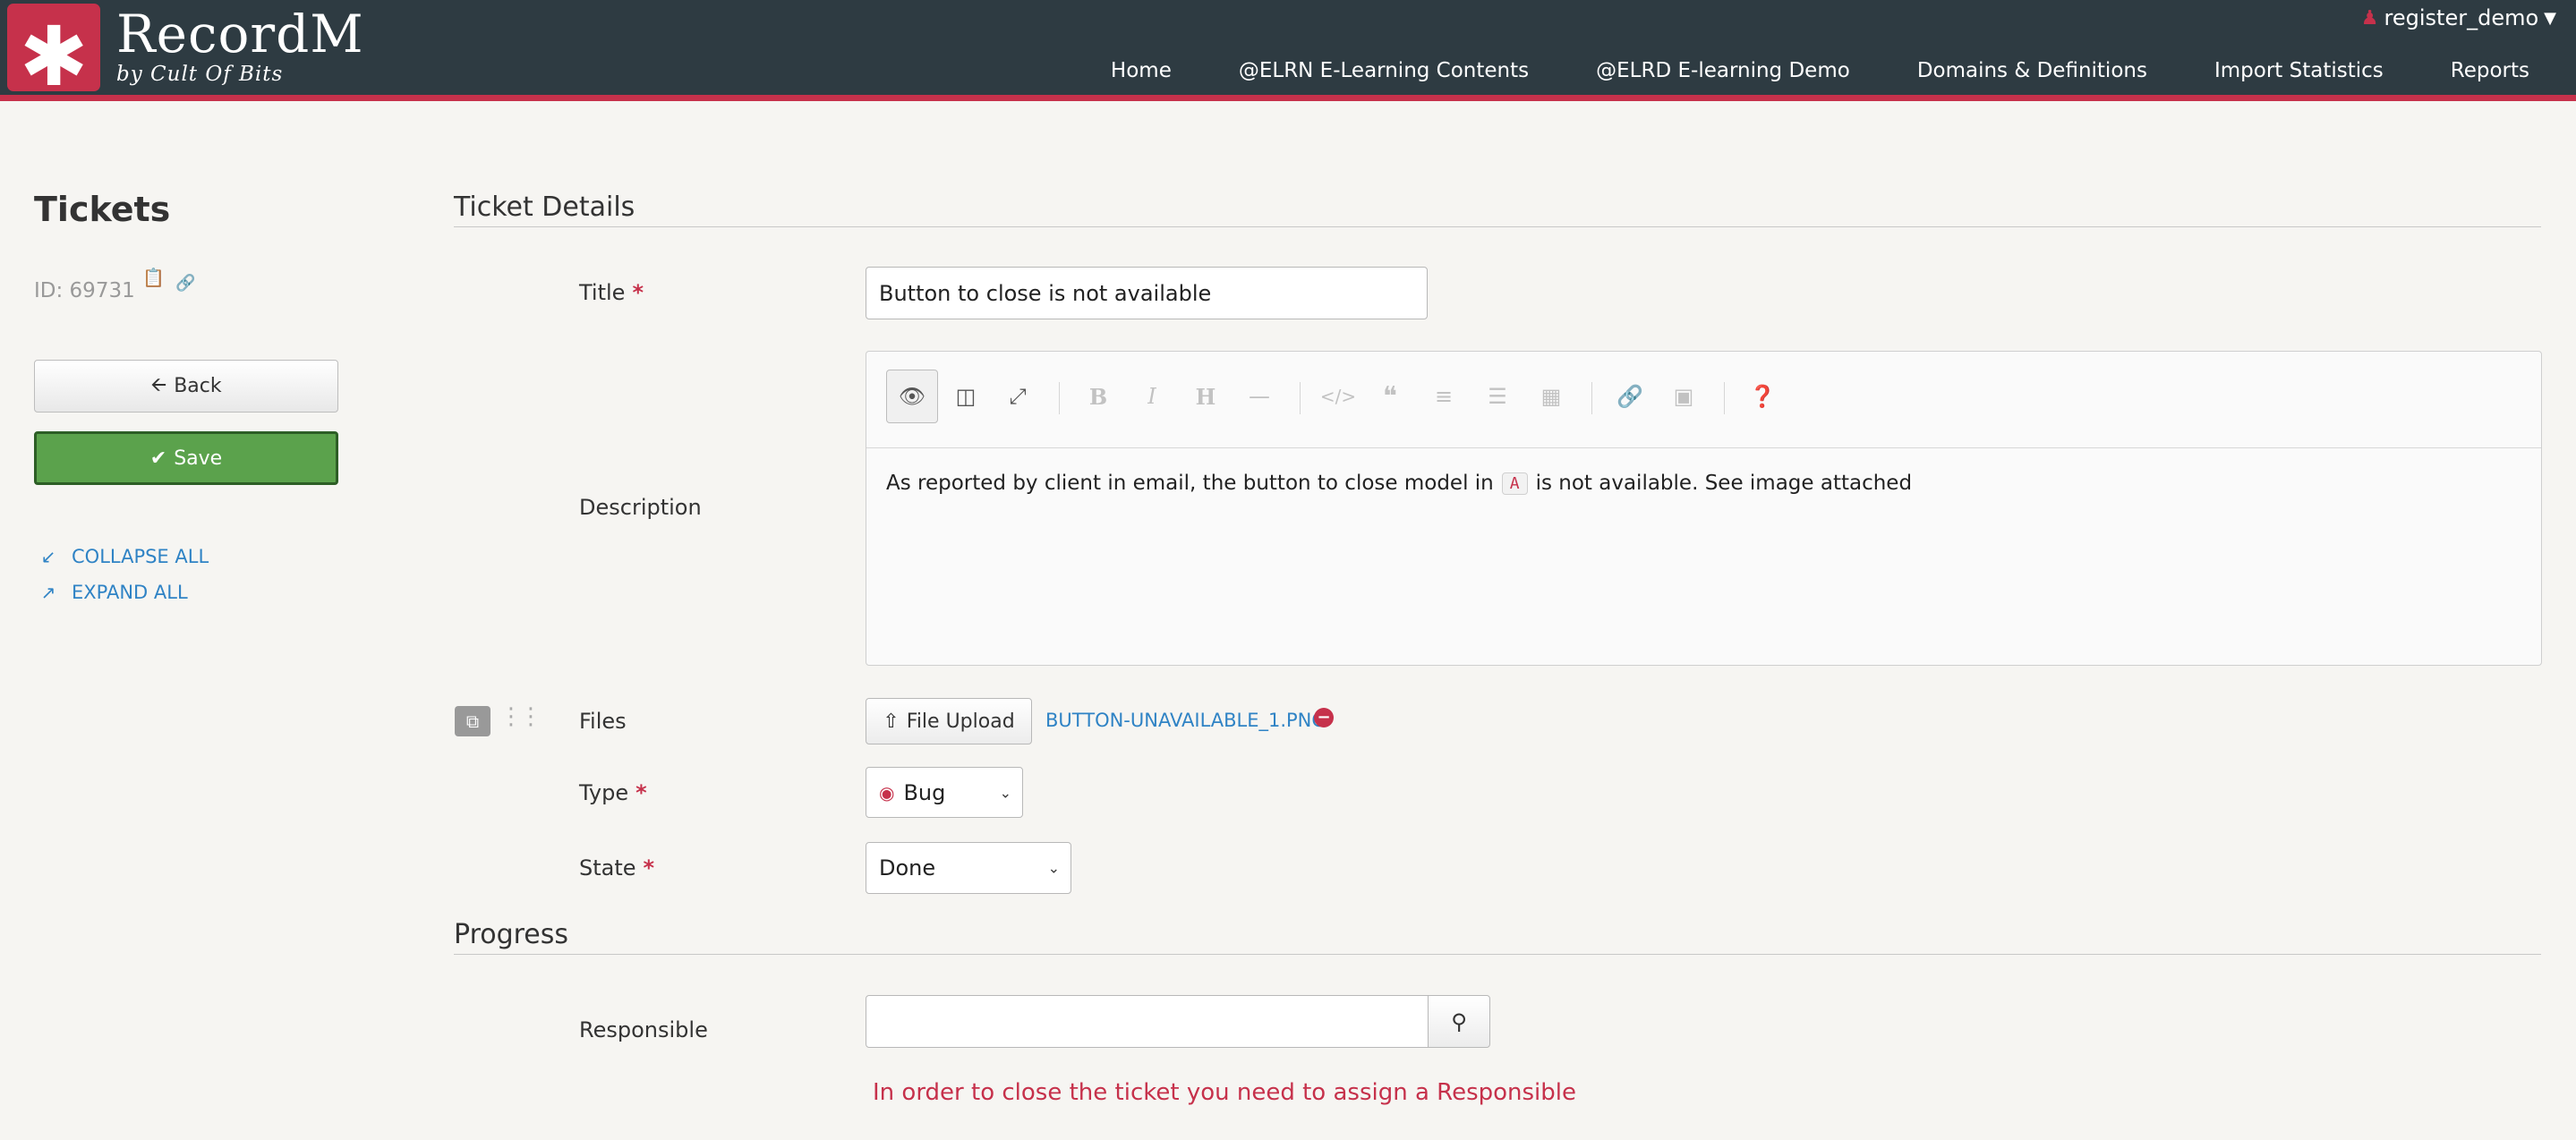 This screenshot has height=1140, width=2576. I want to click on section-progress: Progress, so click(1497, 937).